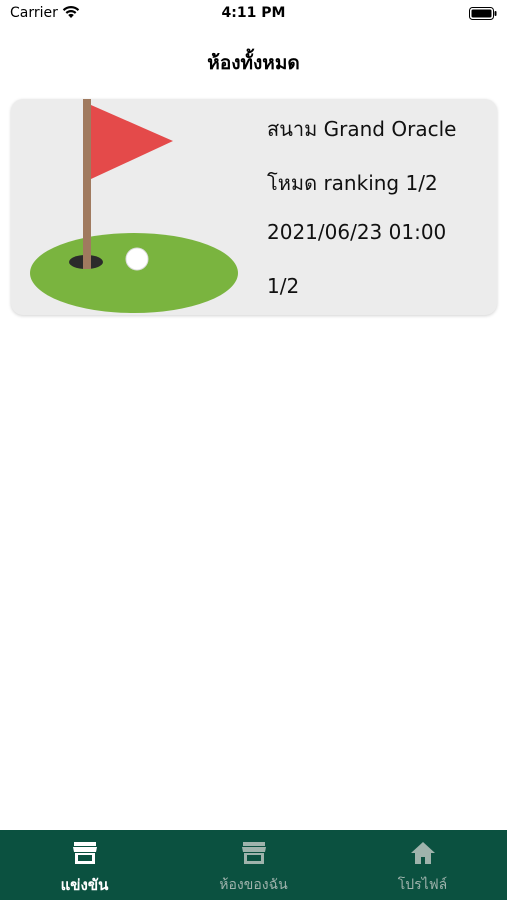  I want to click on status-bar: Carrier 4:11 PM, so click(253, 14).